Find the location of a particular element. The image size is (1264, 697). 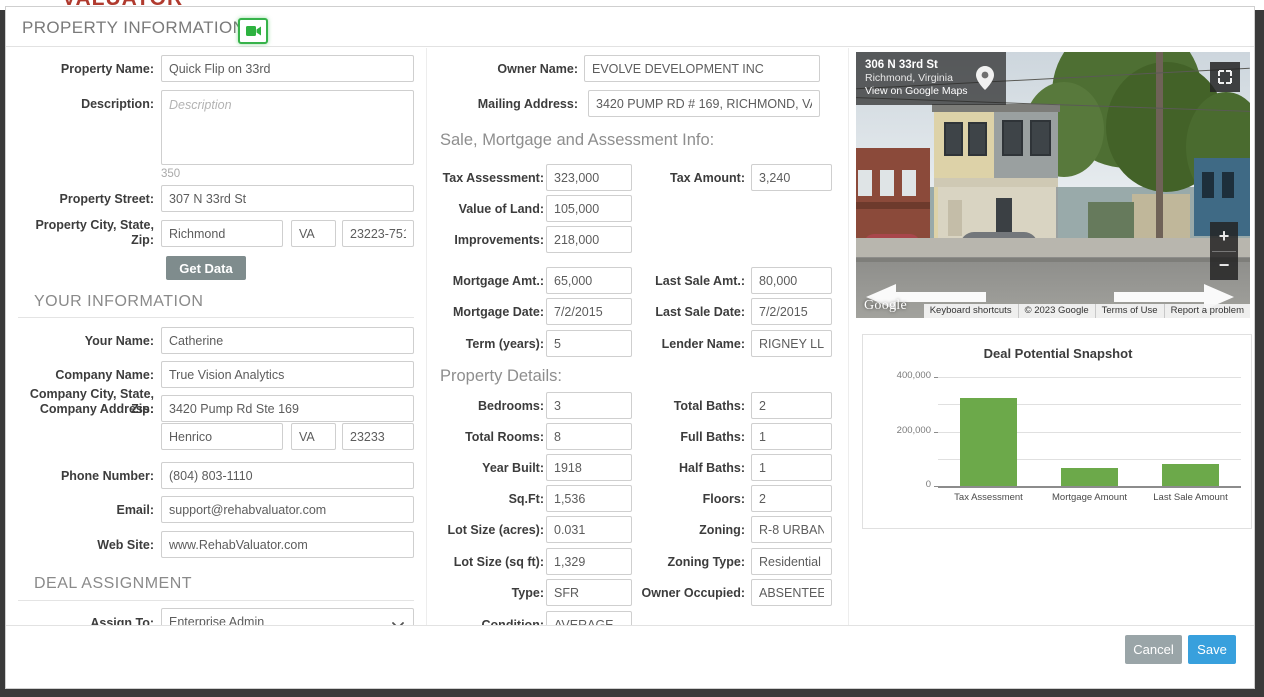

mailing-address-input is located at coordinates (704, 103).